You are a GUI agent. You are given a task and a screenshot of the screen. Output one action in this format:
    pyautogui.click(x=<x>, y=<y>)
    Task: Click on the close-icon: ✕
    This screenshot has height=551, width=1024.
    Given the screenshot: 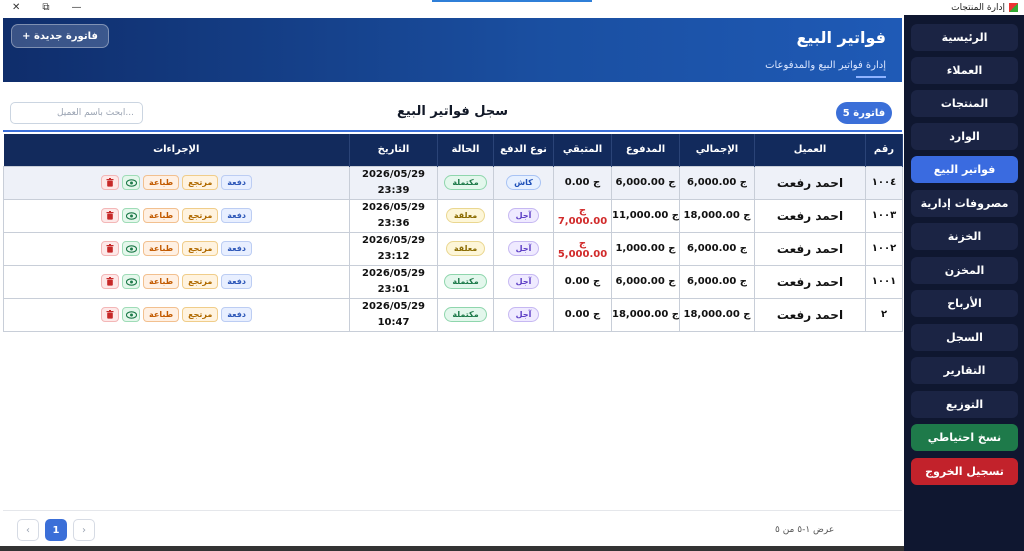 What is the action you would take?
    pyautogui.click(x=16, y=7)
    